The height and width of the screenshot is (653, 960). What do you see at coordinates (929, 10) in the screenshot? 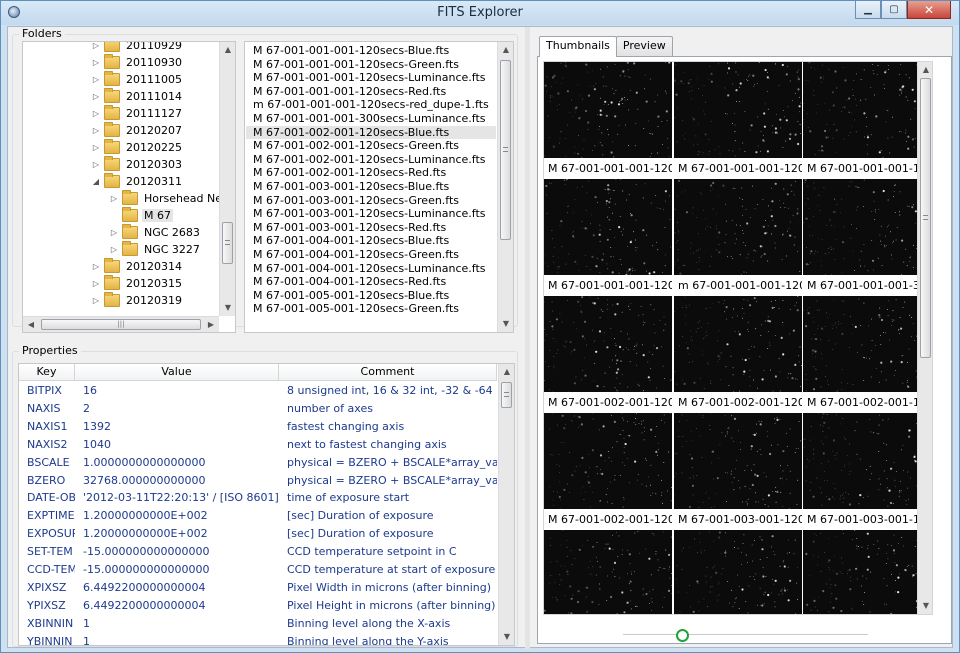
I see `close-button: ✕` at bounding box center [929, 10].